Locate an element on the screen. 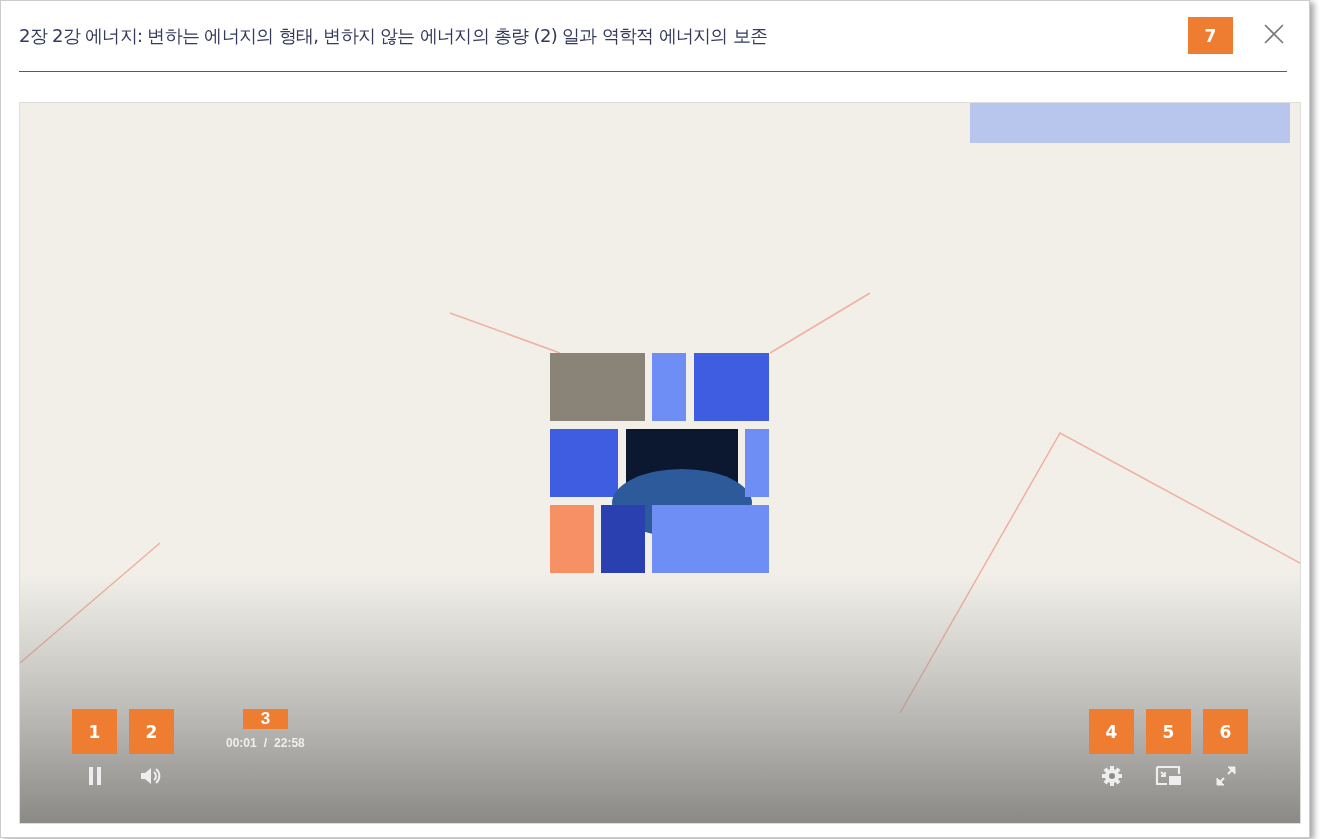 The width and height of the screenshot is (1323, 839). current-time: 00:01 is located at coordinates (241, 743).